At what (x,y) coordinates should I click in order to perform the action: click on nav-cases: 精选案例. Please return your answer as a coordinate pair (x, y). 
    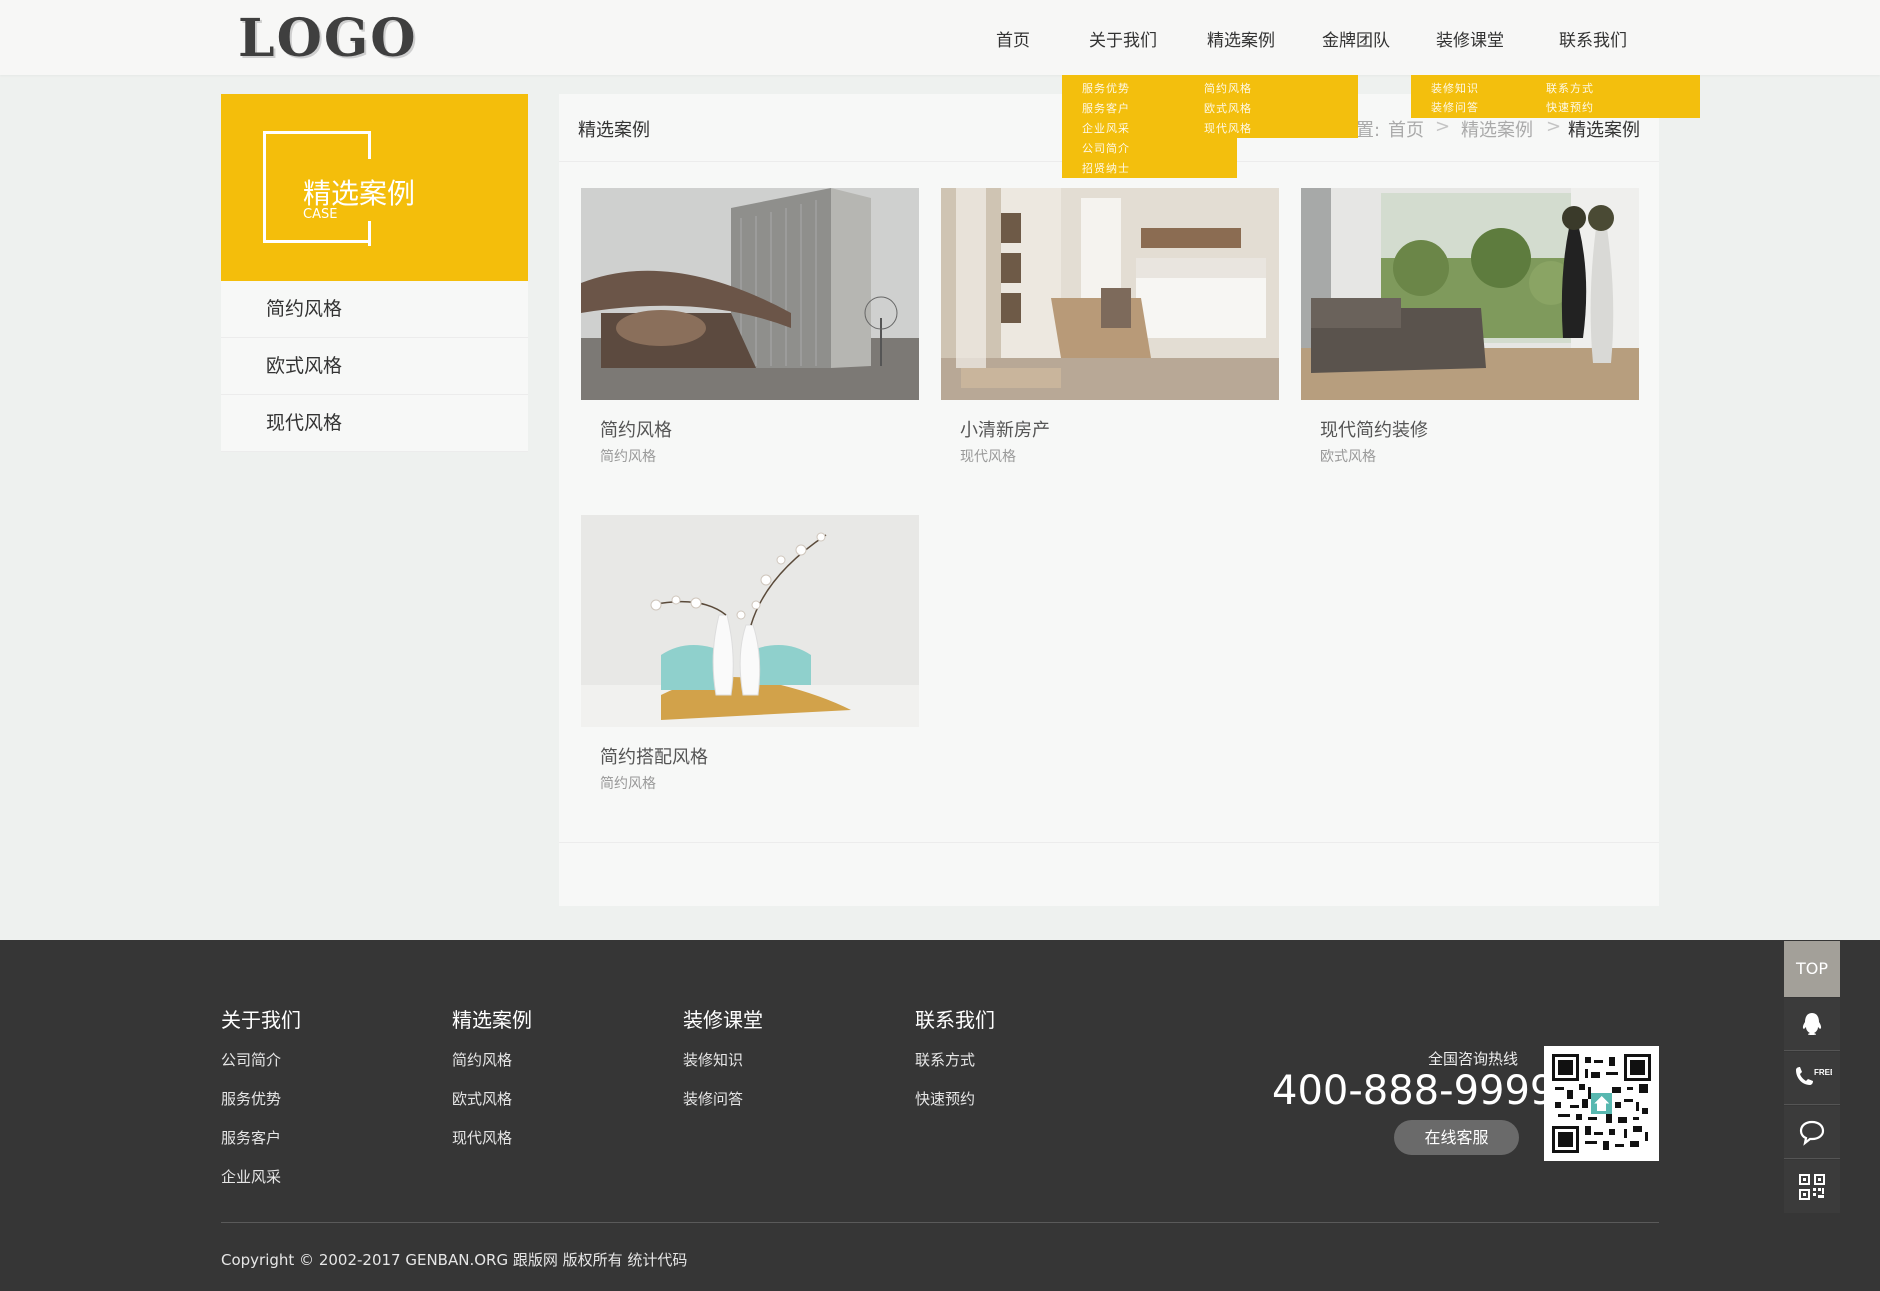
    Looking at the image, I should click on (1241, 38).